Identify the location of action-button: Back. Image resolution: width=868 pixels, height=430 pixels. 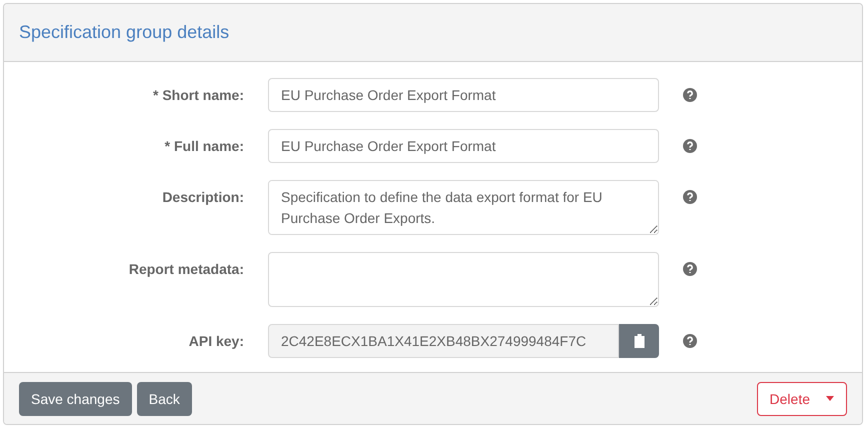
(164, 399).